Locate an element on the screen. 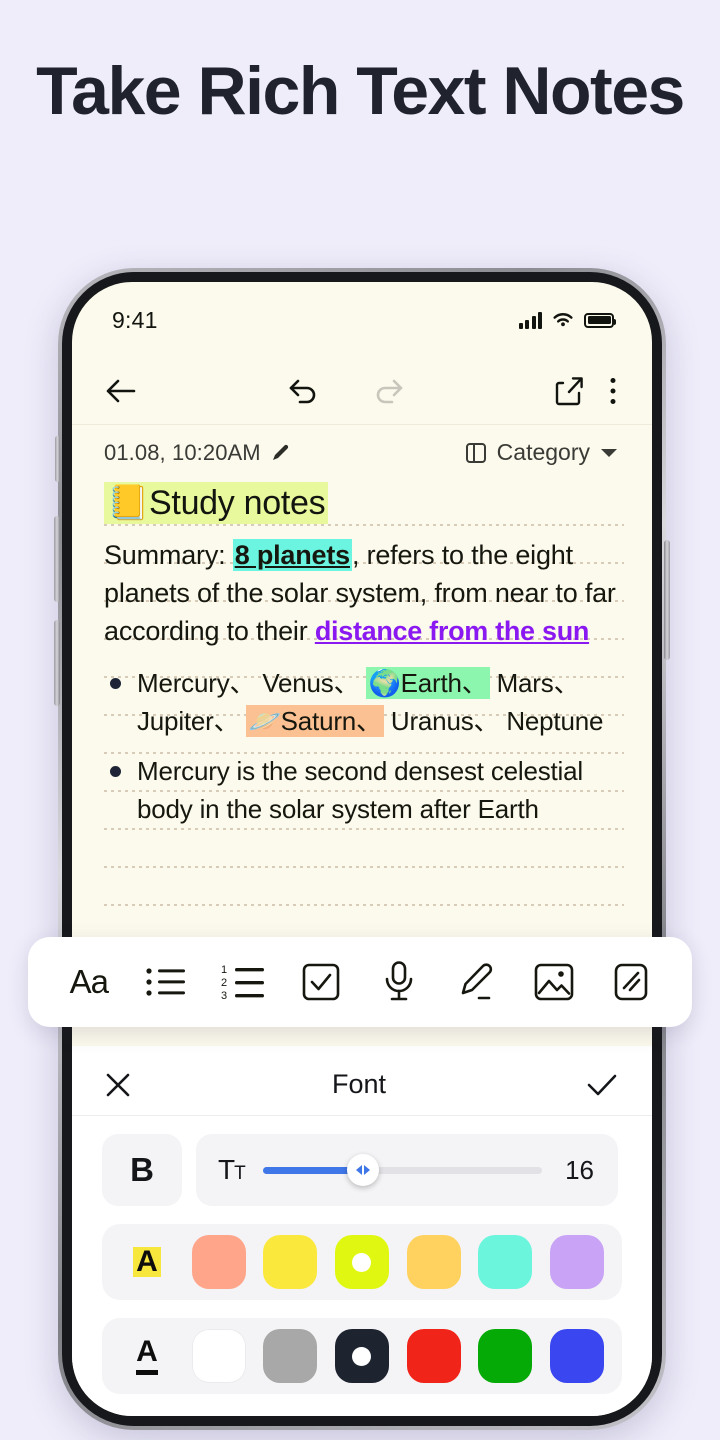 The width and height of the screenshot is (720, 1440). note-title-text: Study notes is located at coordinates (237, 503).